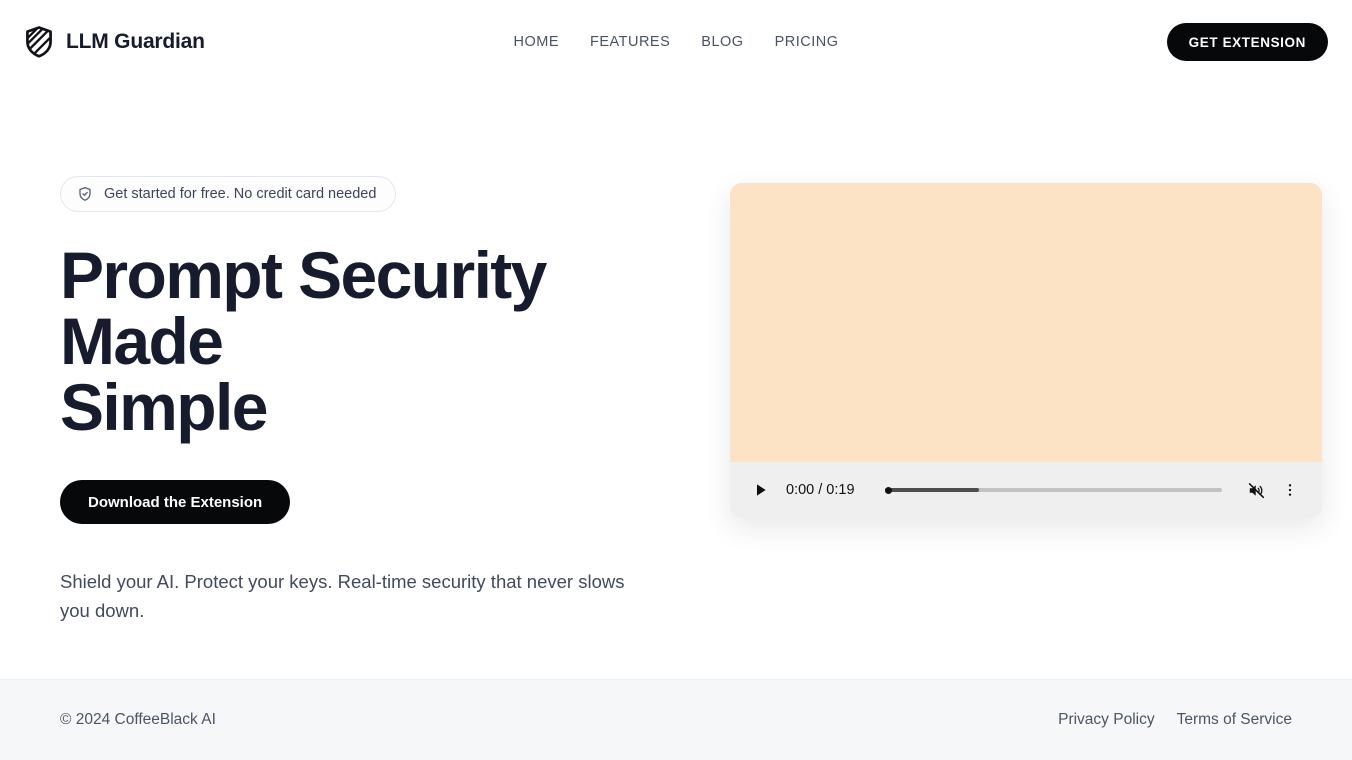 Image resolution: width=1352 pixels, height=760 pixels. What do you see at coordinates (1234, 720) in the screenshot?
I see `footer-link-terms-of-service: Terms of Service` at bounding box center [1234, 720].